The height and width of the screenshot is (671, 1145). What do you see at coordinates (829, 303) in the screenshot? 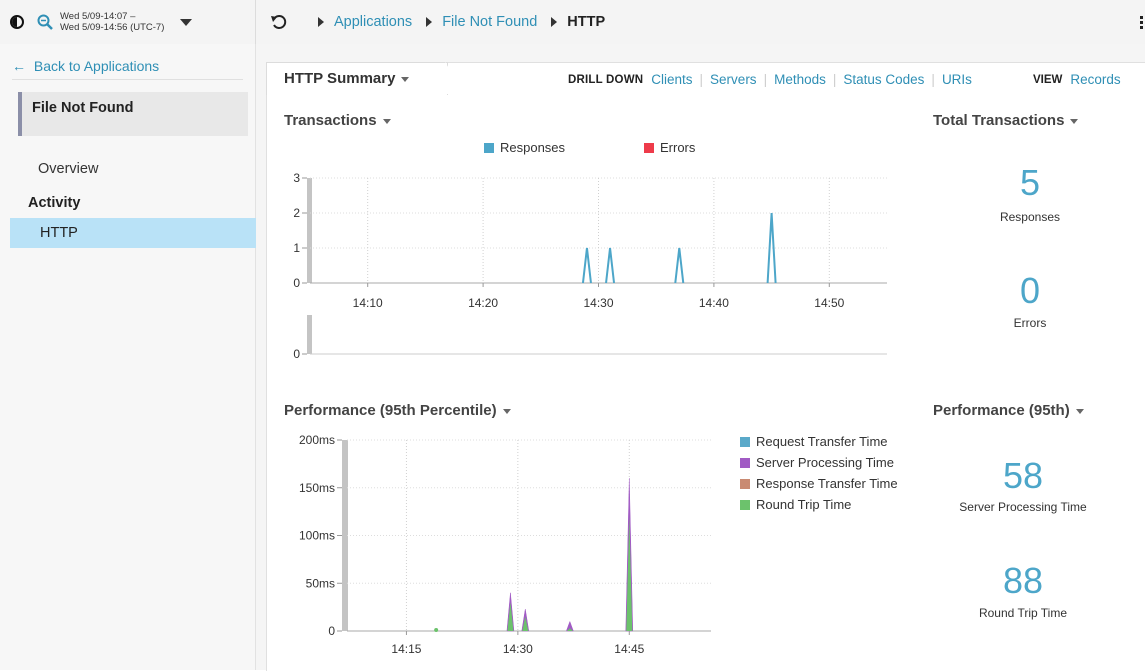
I see `x-tick-label: 14:50` at bounding box center [829, 303].